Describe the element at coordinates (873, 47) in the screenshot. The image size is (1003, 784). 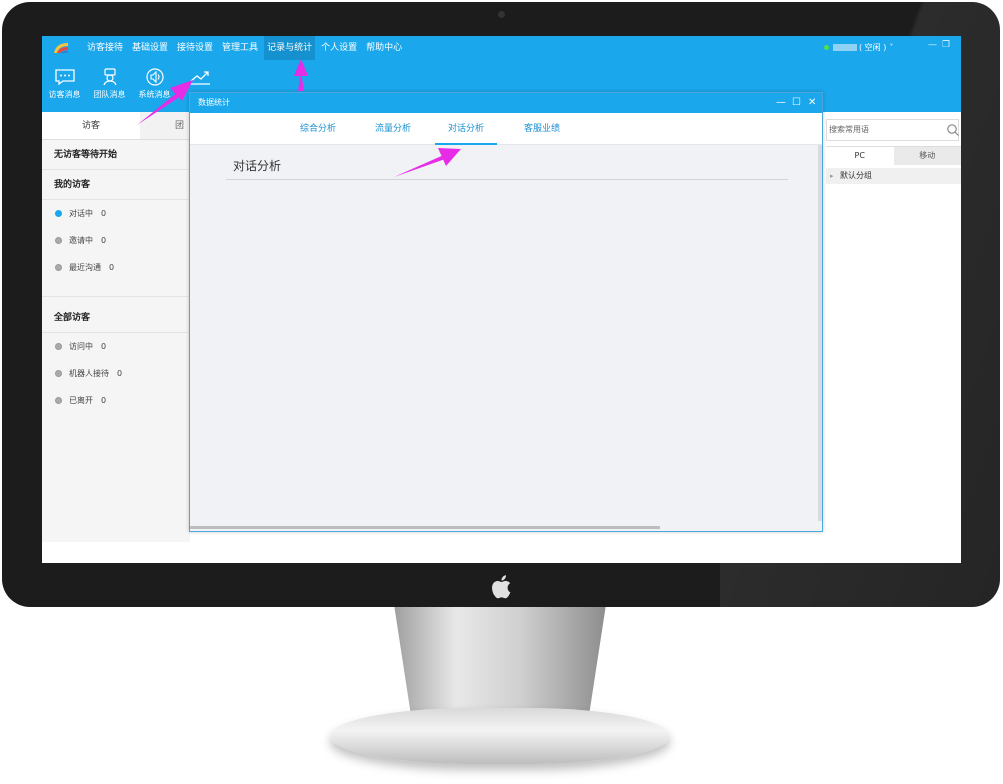
I see `status-text: ( 空闲 )` at that location.